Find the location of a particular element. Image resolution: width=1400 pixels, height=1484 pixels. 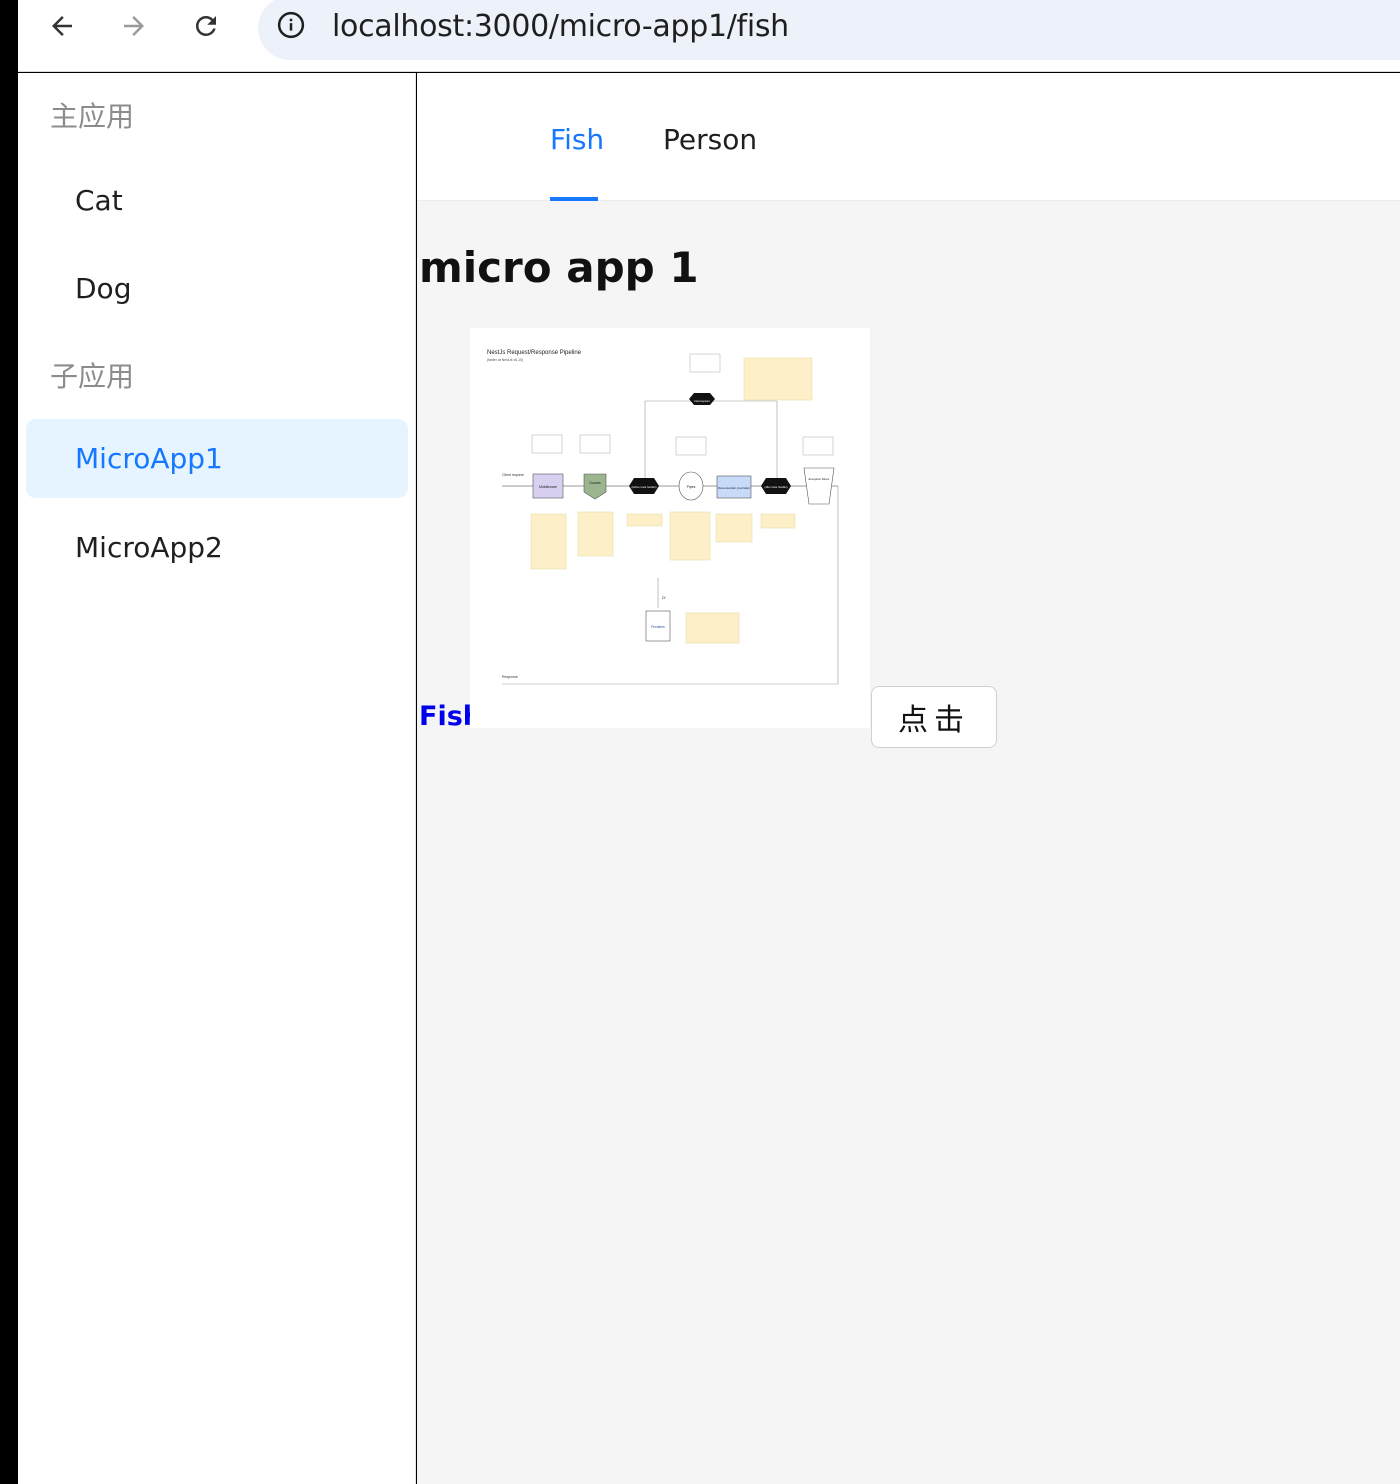

providers-node: Providers is located at coordinates (658, 627).